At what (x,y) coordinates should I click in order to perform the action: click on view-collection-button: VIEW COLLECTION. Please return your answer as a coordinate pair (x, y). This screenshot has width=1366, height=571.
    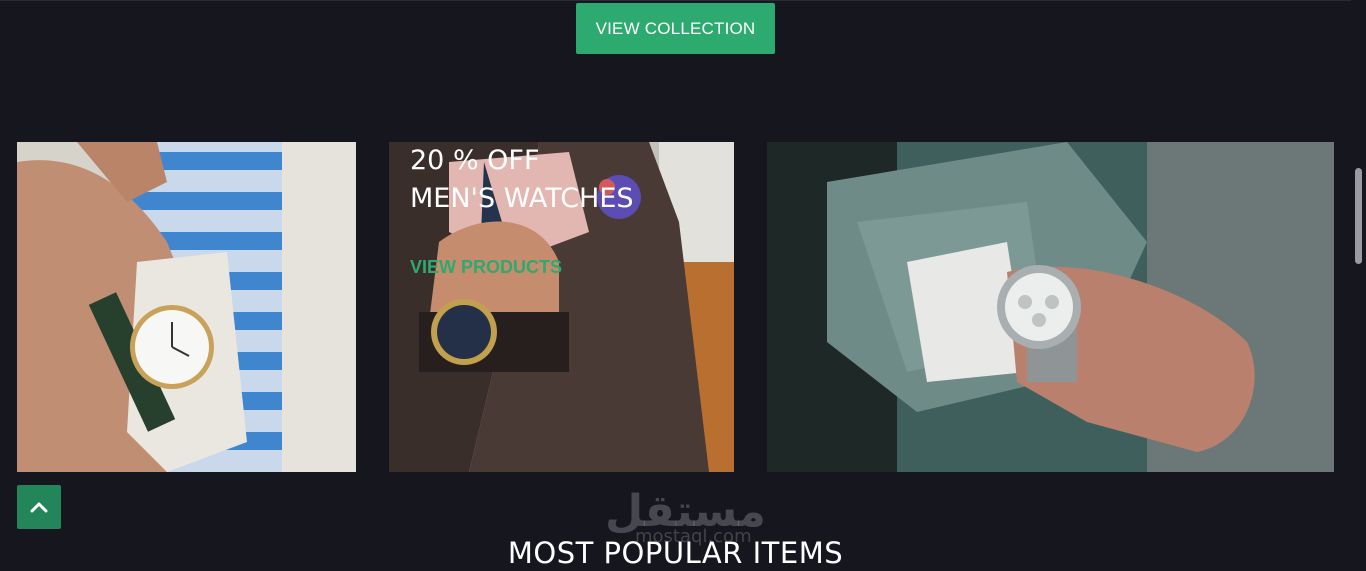
    Looking at the image, I should click on (675, 28).